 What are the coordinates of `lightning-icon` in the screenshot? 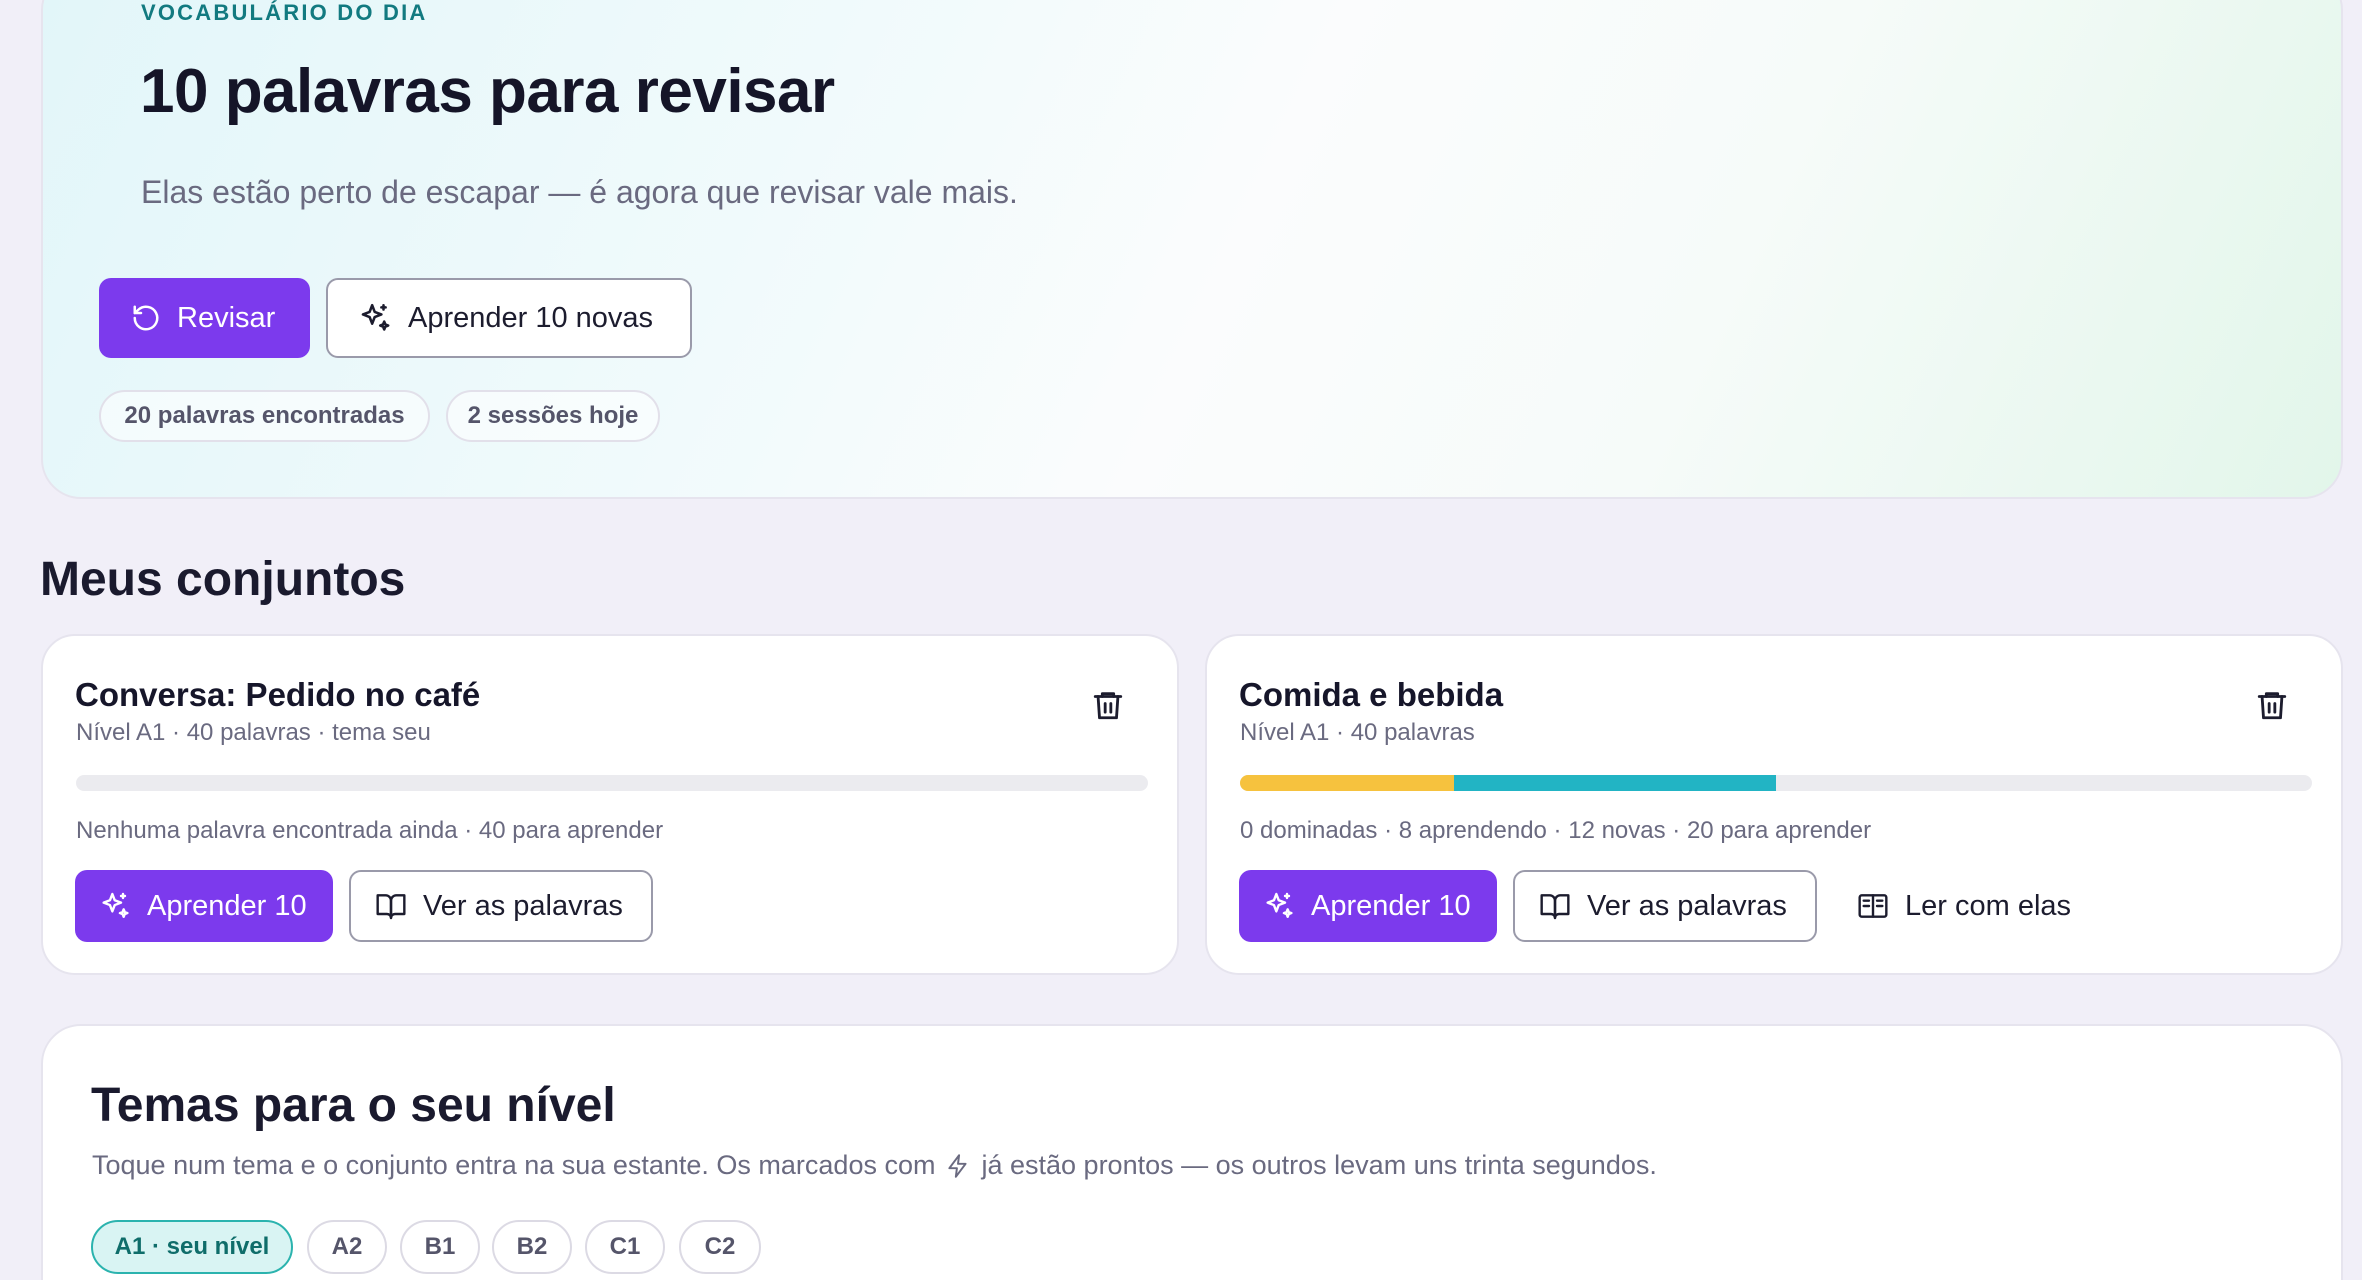 It's located at (958, 1165).